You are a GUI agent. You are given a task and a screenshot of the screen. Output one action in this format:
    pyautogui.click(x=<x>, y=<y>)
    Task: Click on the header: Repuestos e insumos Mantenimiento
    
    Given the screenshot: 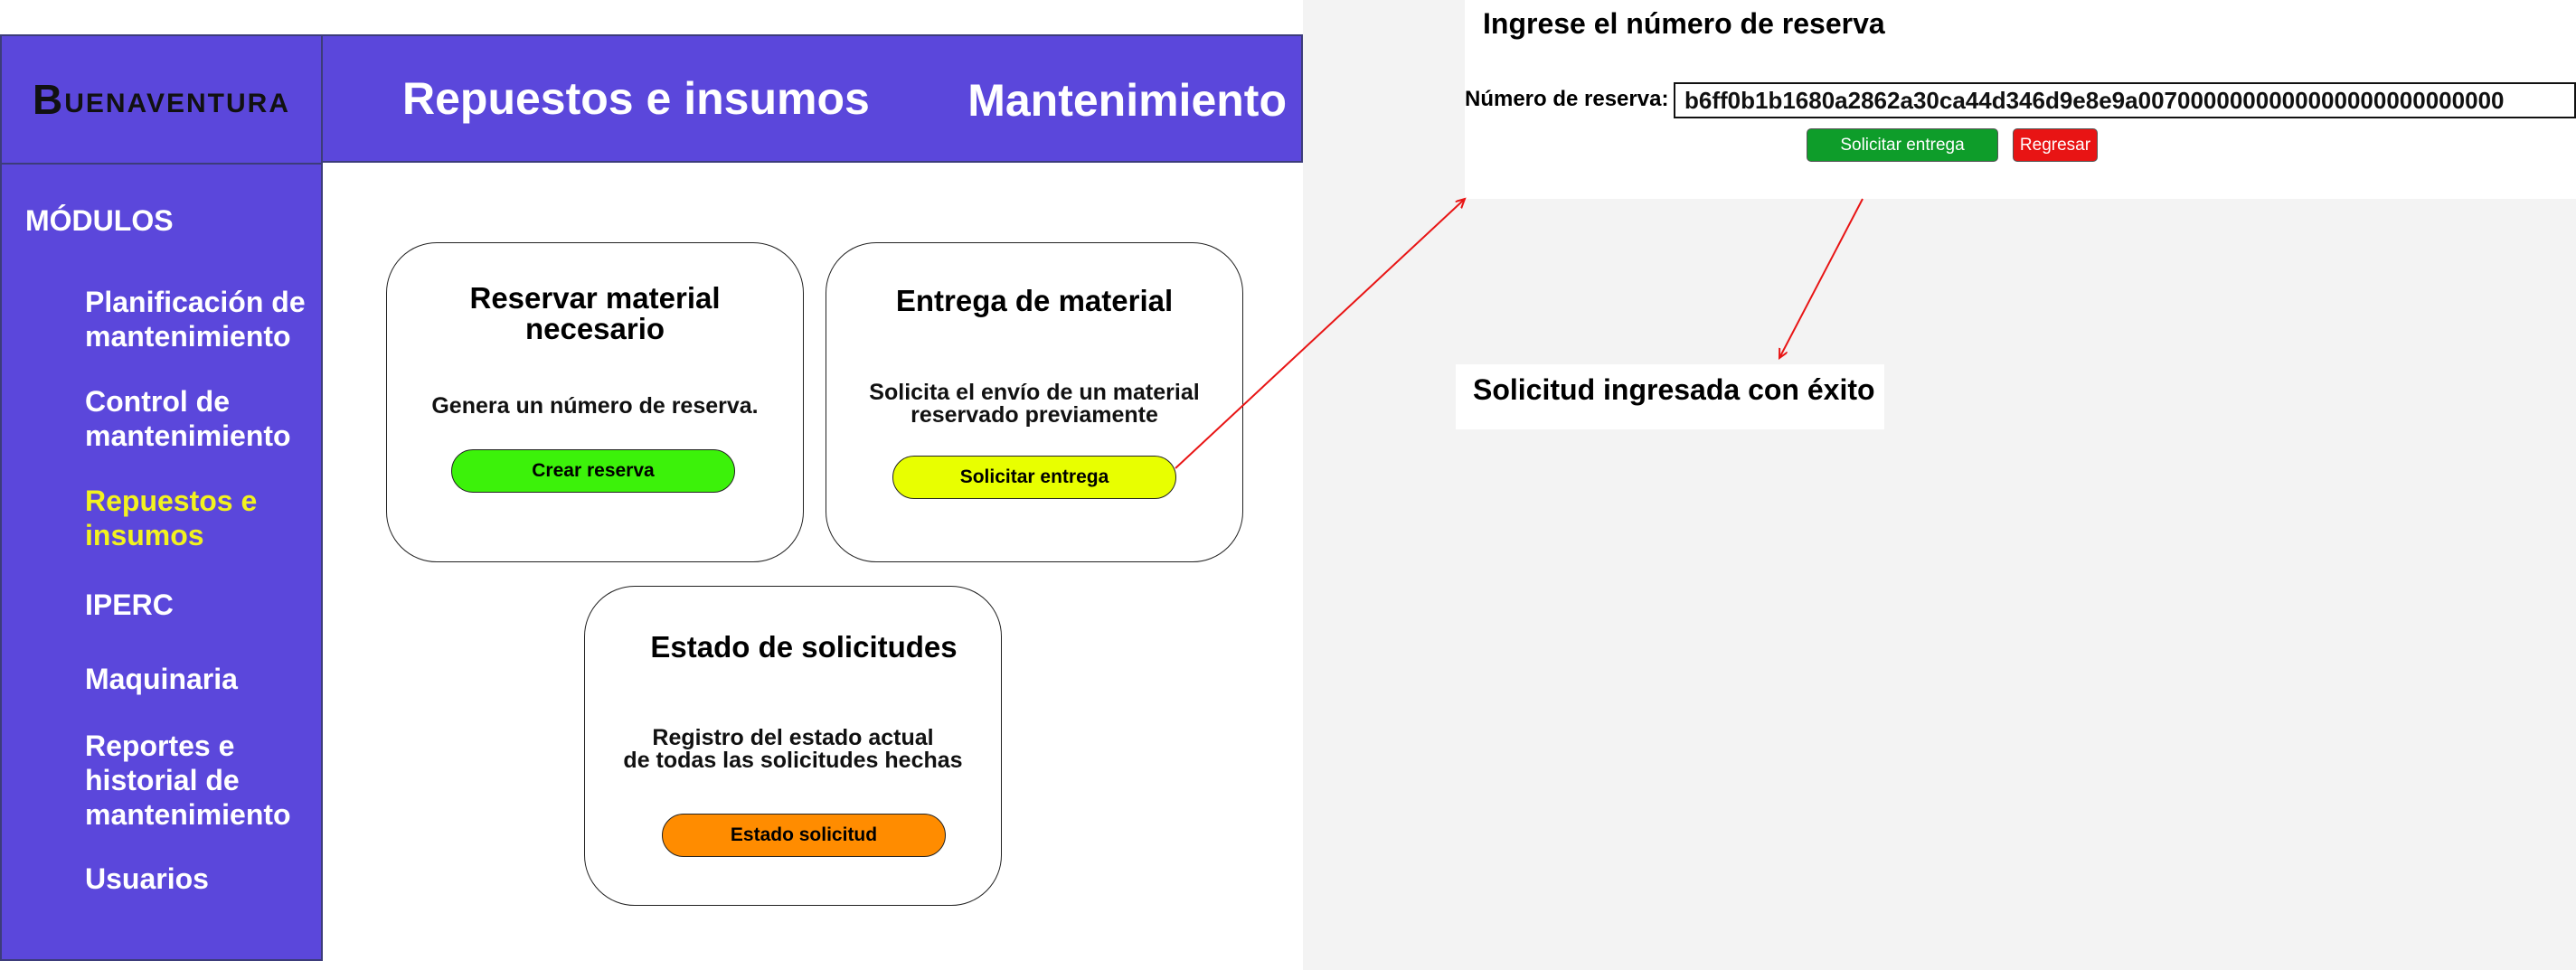 What is the action you would take?
    pyautogui.click(x=813, y=99)
    